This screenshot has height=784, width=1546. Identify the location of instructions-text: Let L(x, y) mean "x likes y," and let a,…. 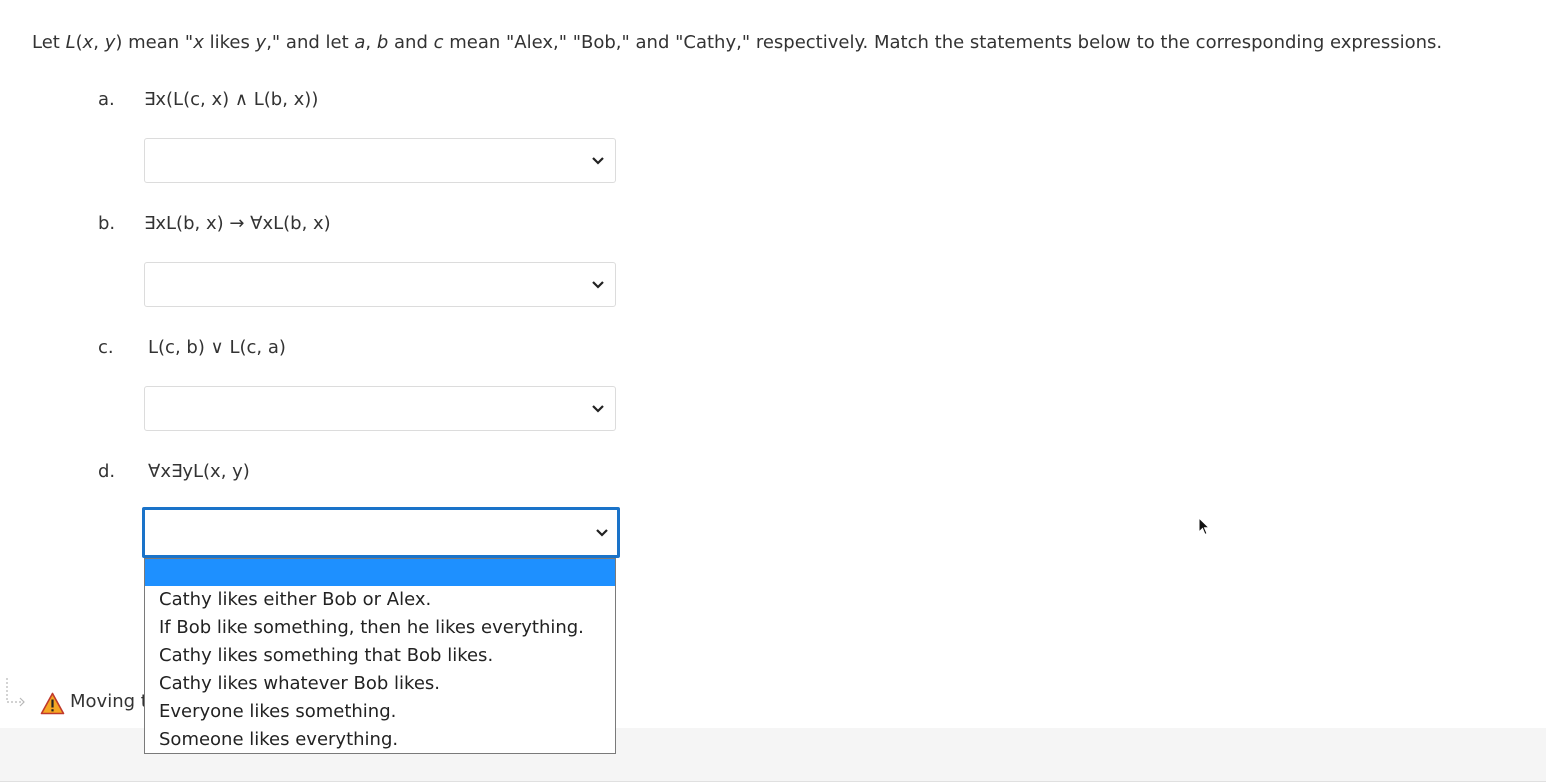
(737, 43).